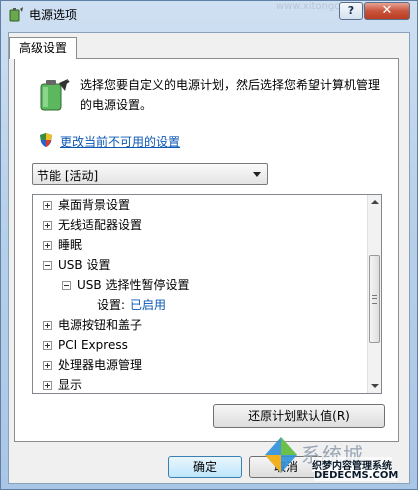  I want to click on tree-item-power-buttons-lid: 电源按钮和盖子, so click(200, 325).